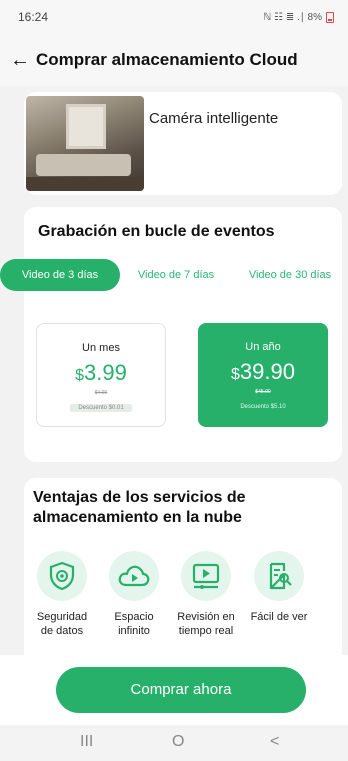 The image size is (348, 761). What do you see at coordinates (181, 690) in the screenshot?
I see `buy-now-button: Comprar ahora` at bounding box center [181, 690].